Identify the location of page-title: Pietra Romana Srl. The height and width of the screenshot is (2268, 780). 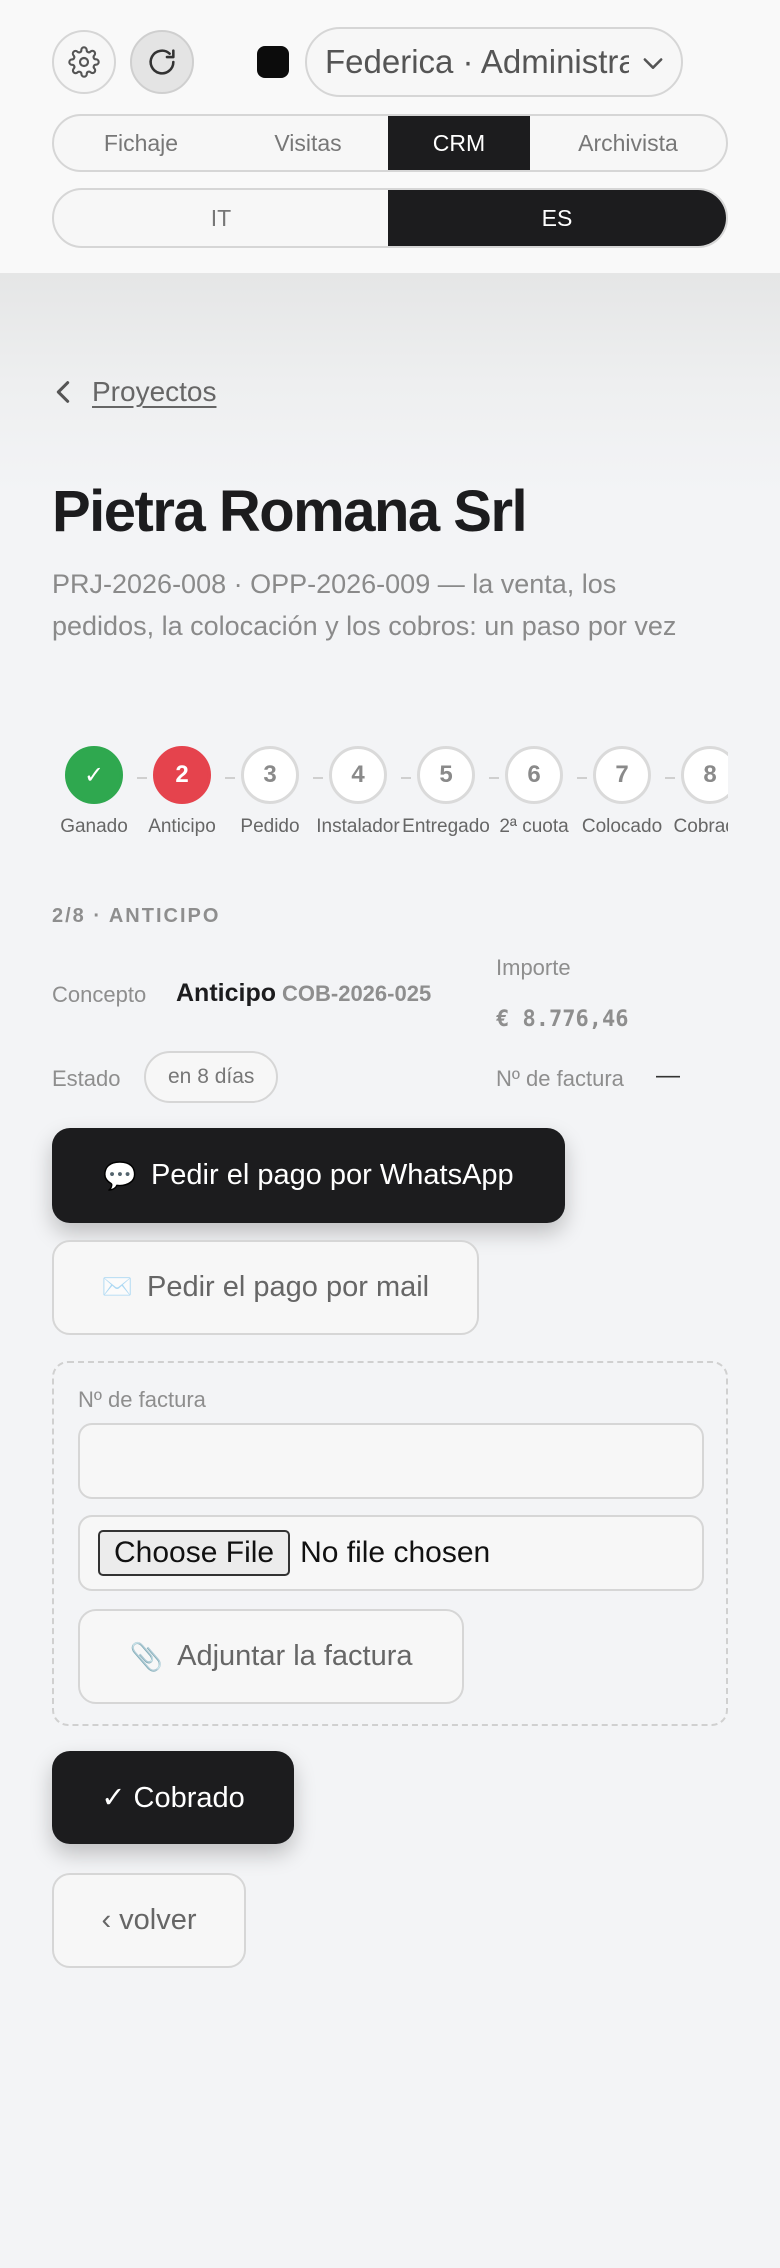
(290, 511).